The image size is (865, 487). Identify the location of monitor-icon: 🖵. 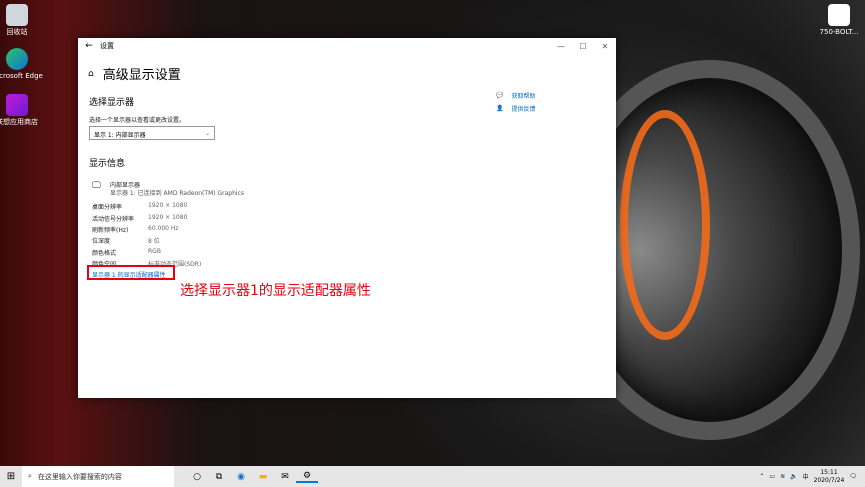
(96, 186).